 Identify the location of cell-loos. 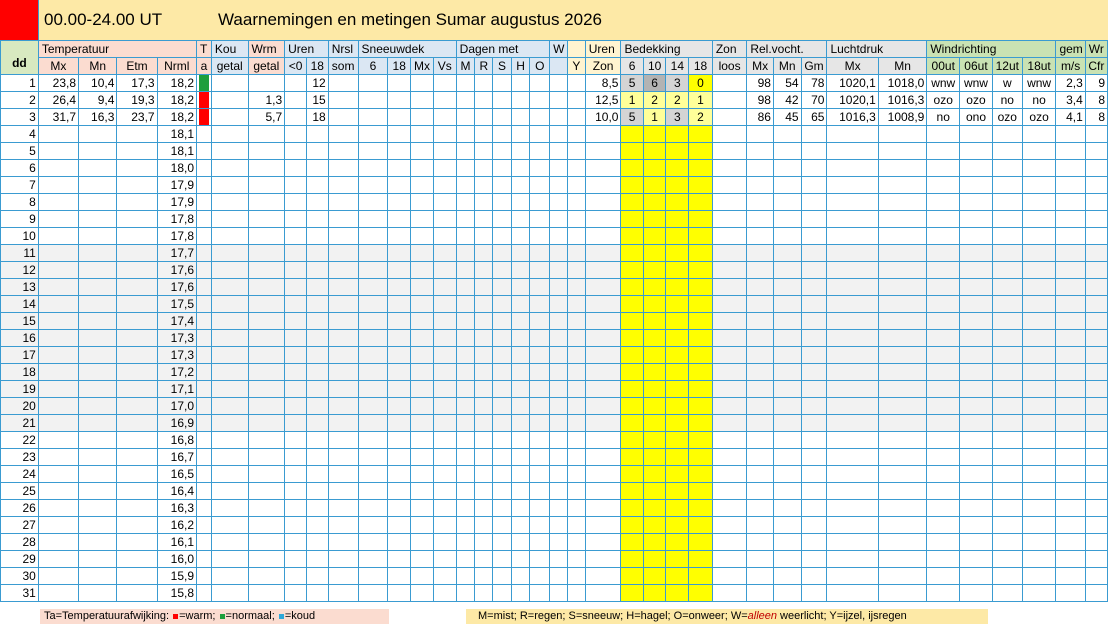
(729, 593).